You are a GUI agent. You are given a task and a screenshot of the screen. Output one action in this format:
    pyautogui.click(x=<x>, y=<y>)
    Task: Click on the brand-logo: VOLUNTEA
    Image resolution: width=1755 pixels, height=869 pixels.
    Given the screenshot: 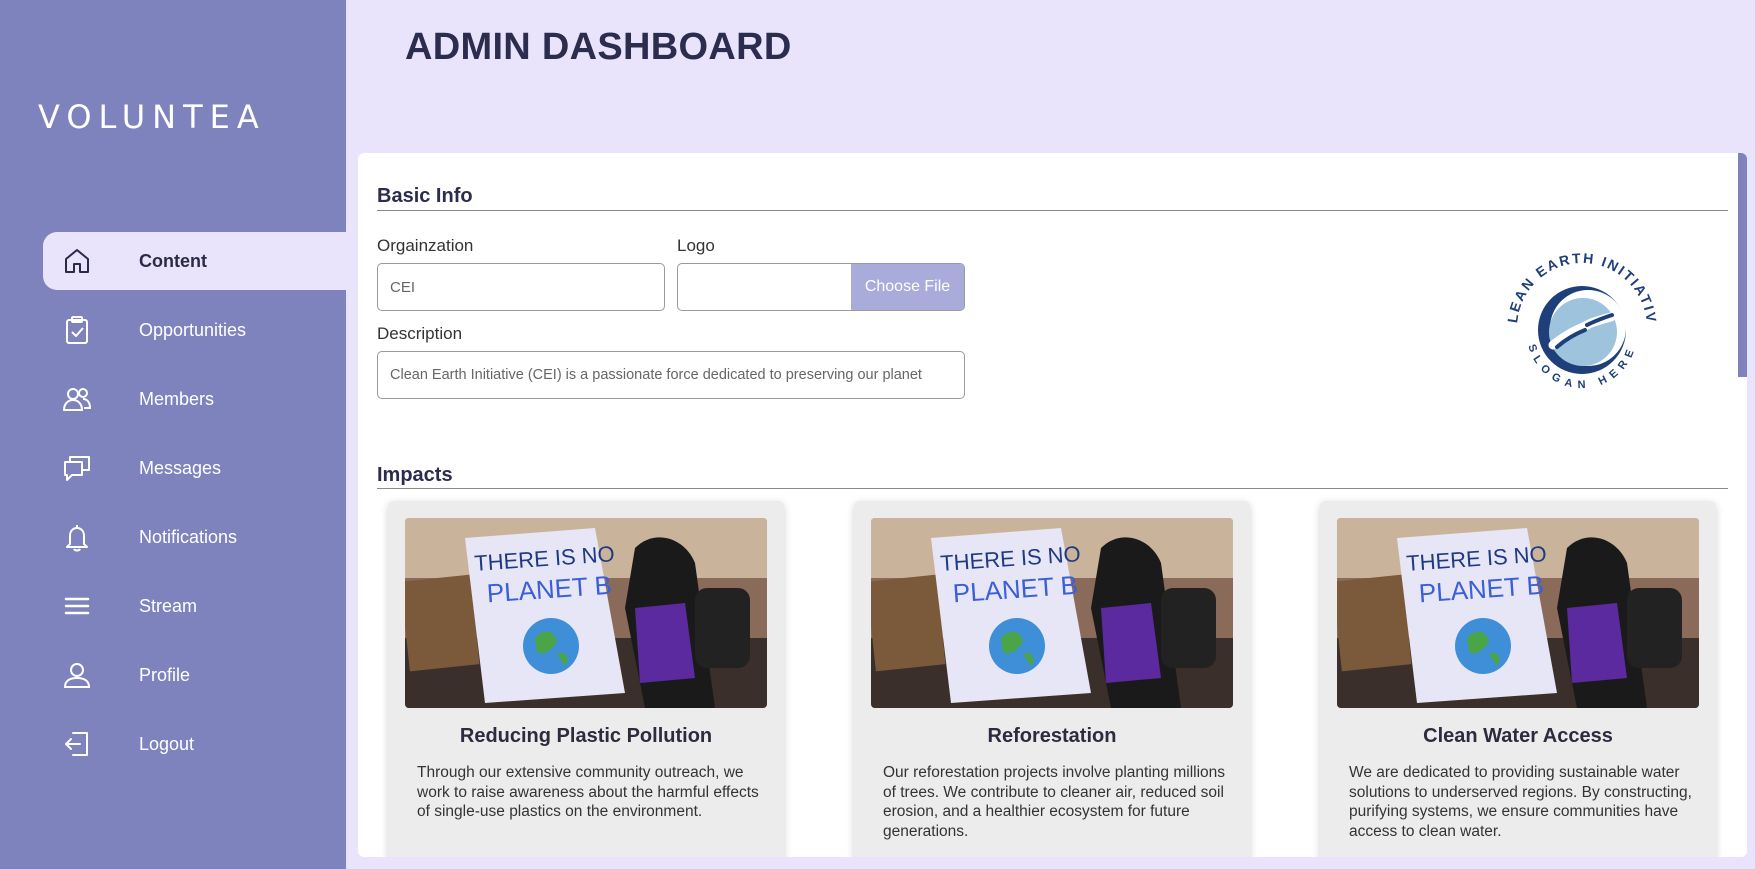 What is the action you would take?
    pyautogui.click(x=152, y=117)
    